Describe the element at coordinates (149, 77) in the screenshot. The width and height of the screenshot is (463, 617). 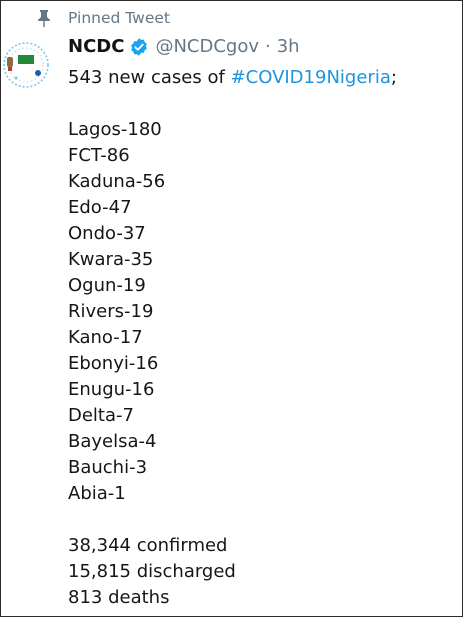
I see `intro-text: 543 new cases of` at that location.